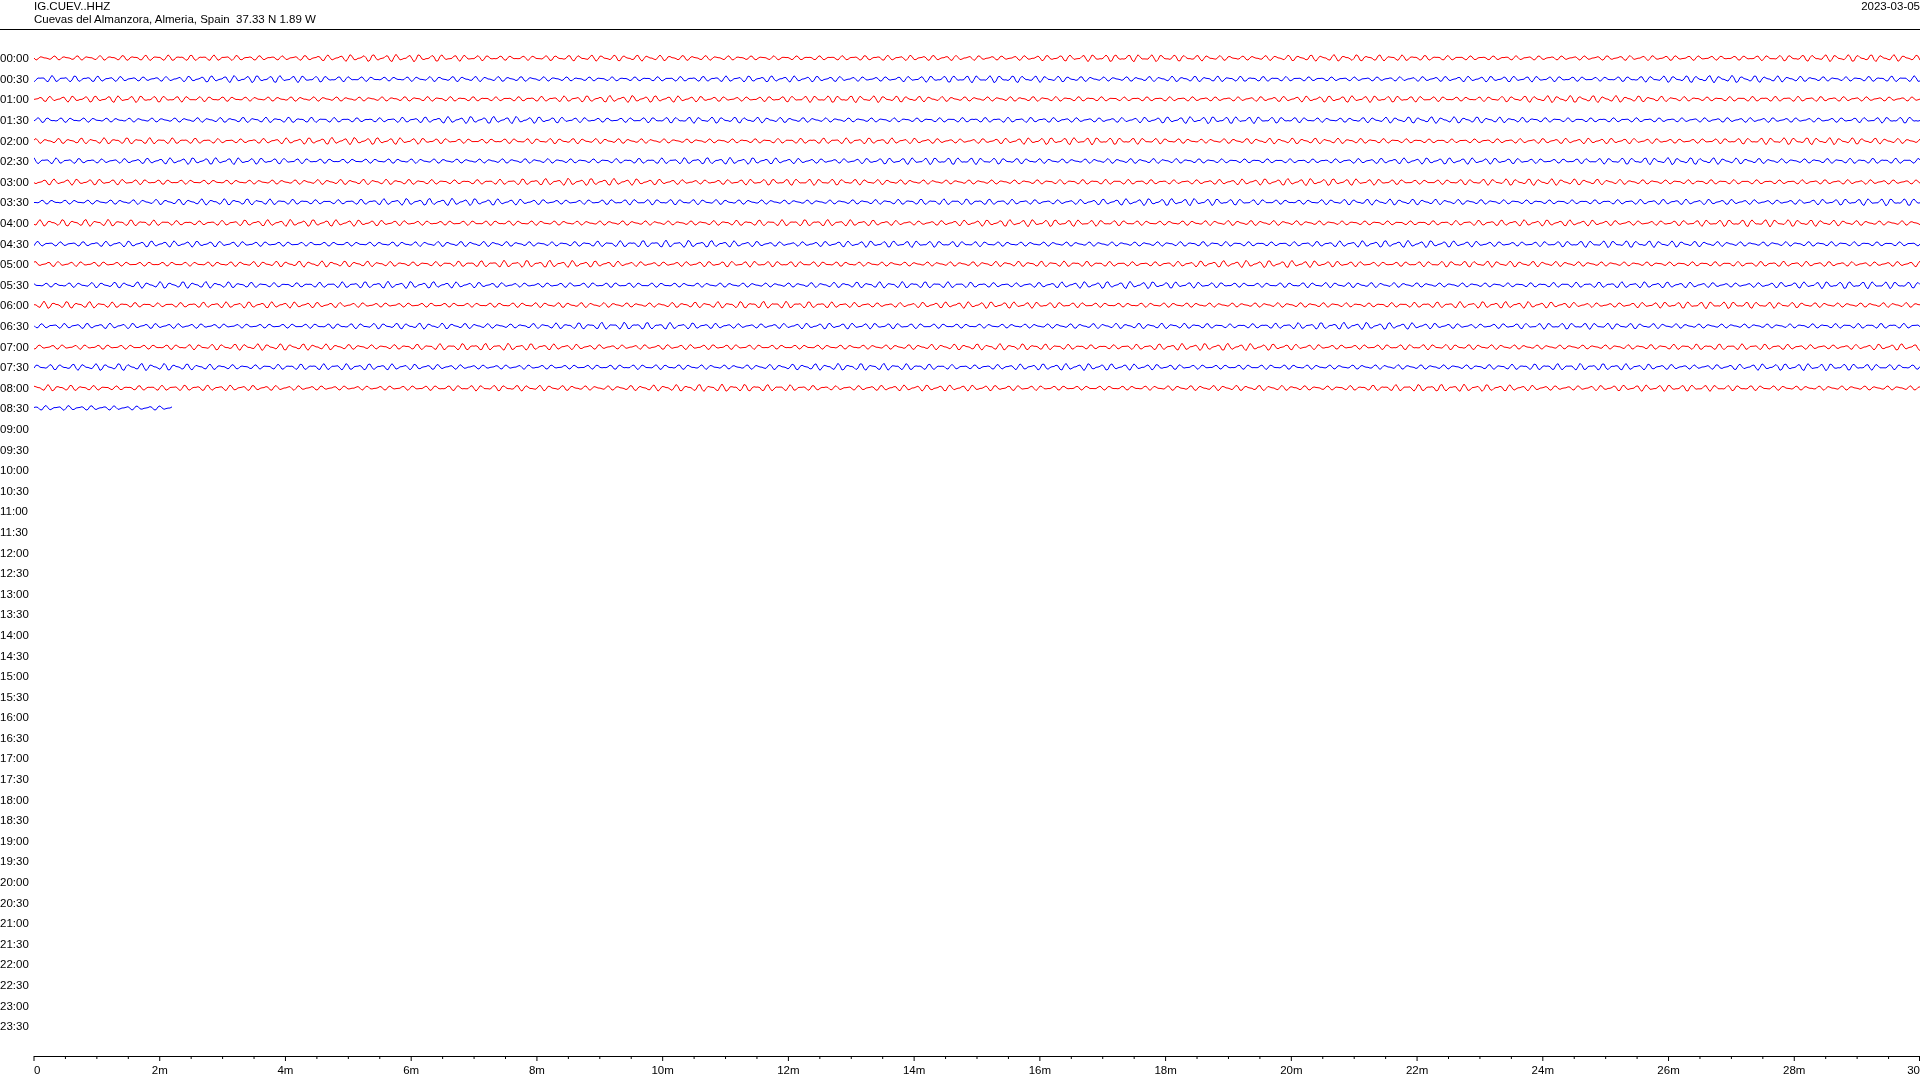  Describe the element at coordinates (15, 923) in the screenshot. I see `time-label: 21:00` at that location.